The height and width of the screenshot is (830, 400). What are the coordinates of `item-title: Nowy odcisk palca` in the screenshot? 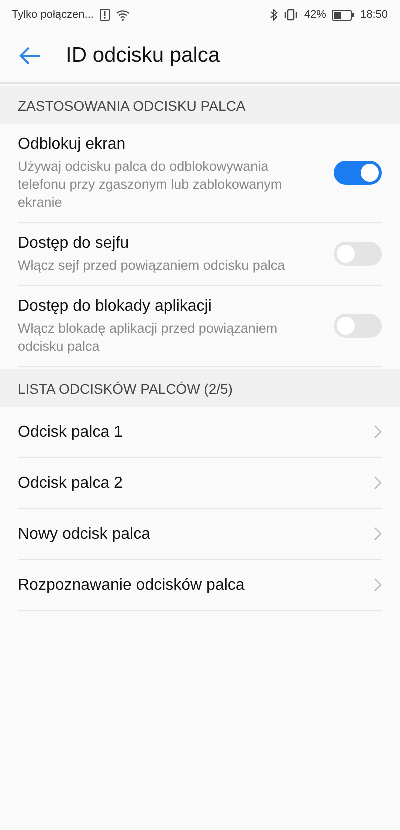 It's located at (85, 534).